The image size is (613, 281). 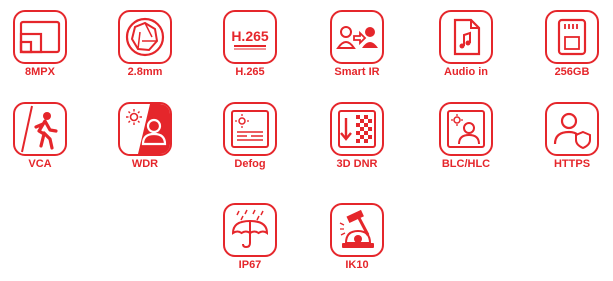 What do you see at coordinates (40, 164) in the screenshot?
I see `feature-label: VCA` at bounding box center [40, 164].